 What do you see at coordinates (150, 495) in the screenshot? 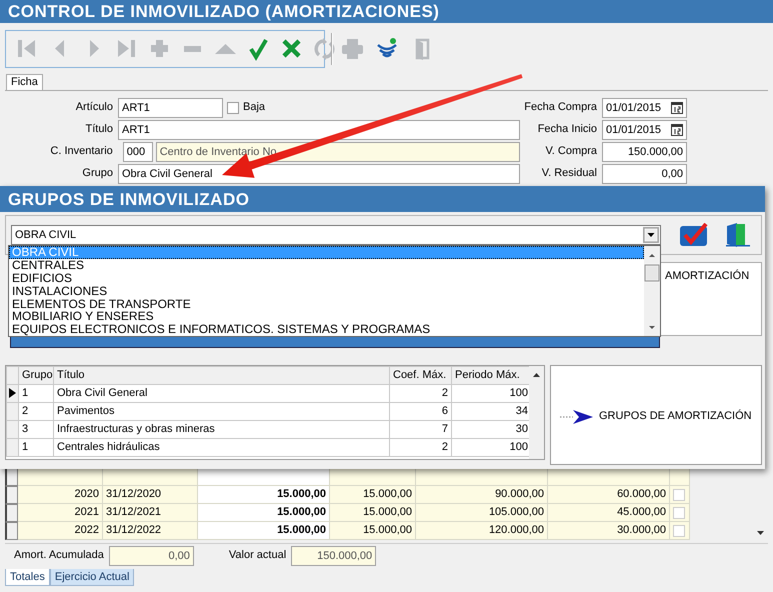
I see `table-cell: 31/12/2020` at bounding box center [150, 495].